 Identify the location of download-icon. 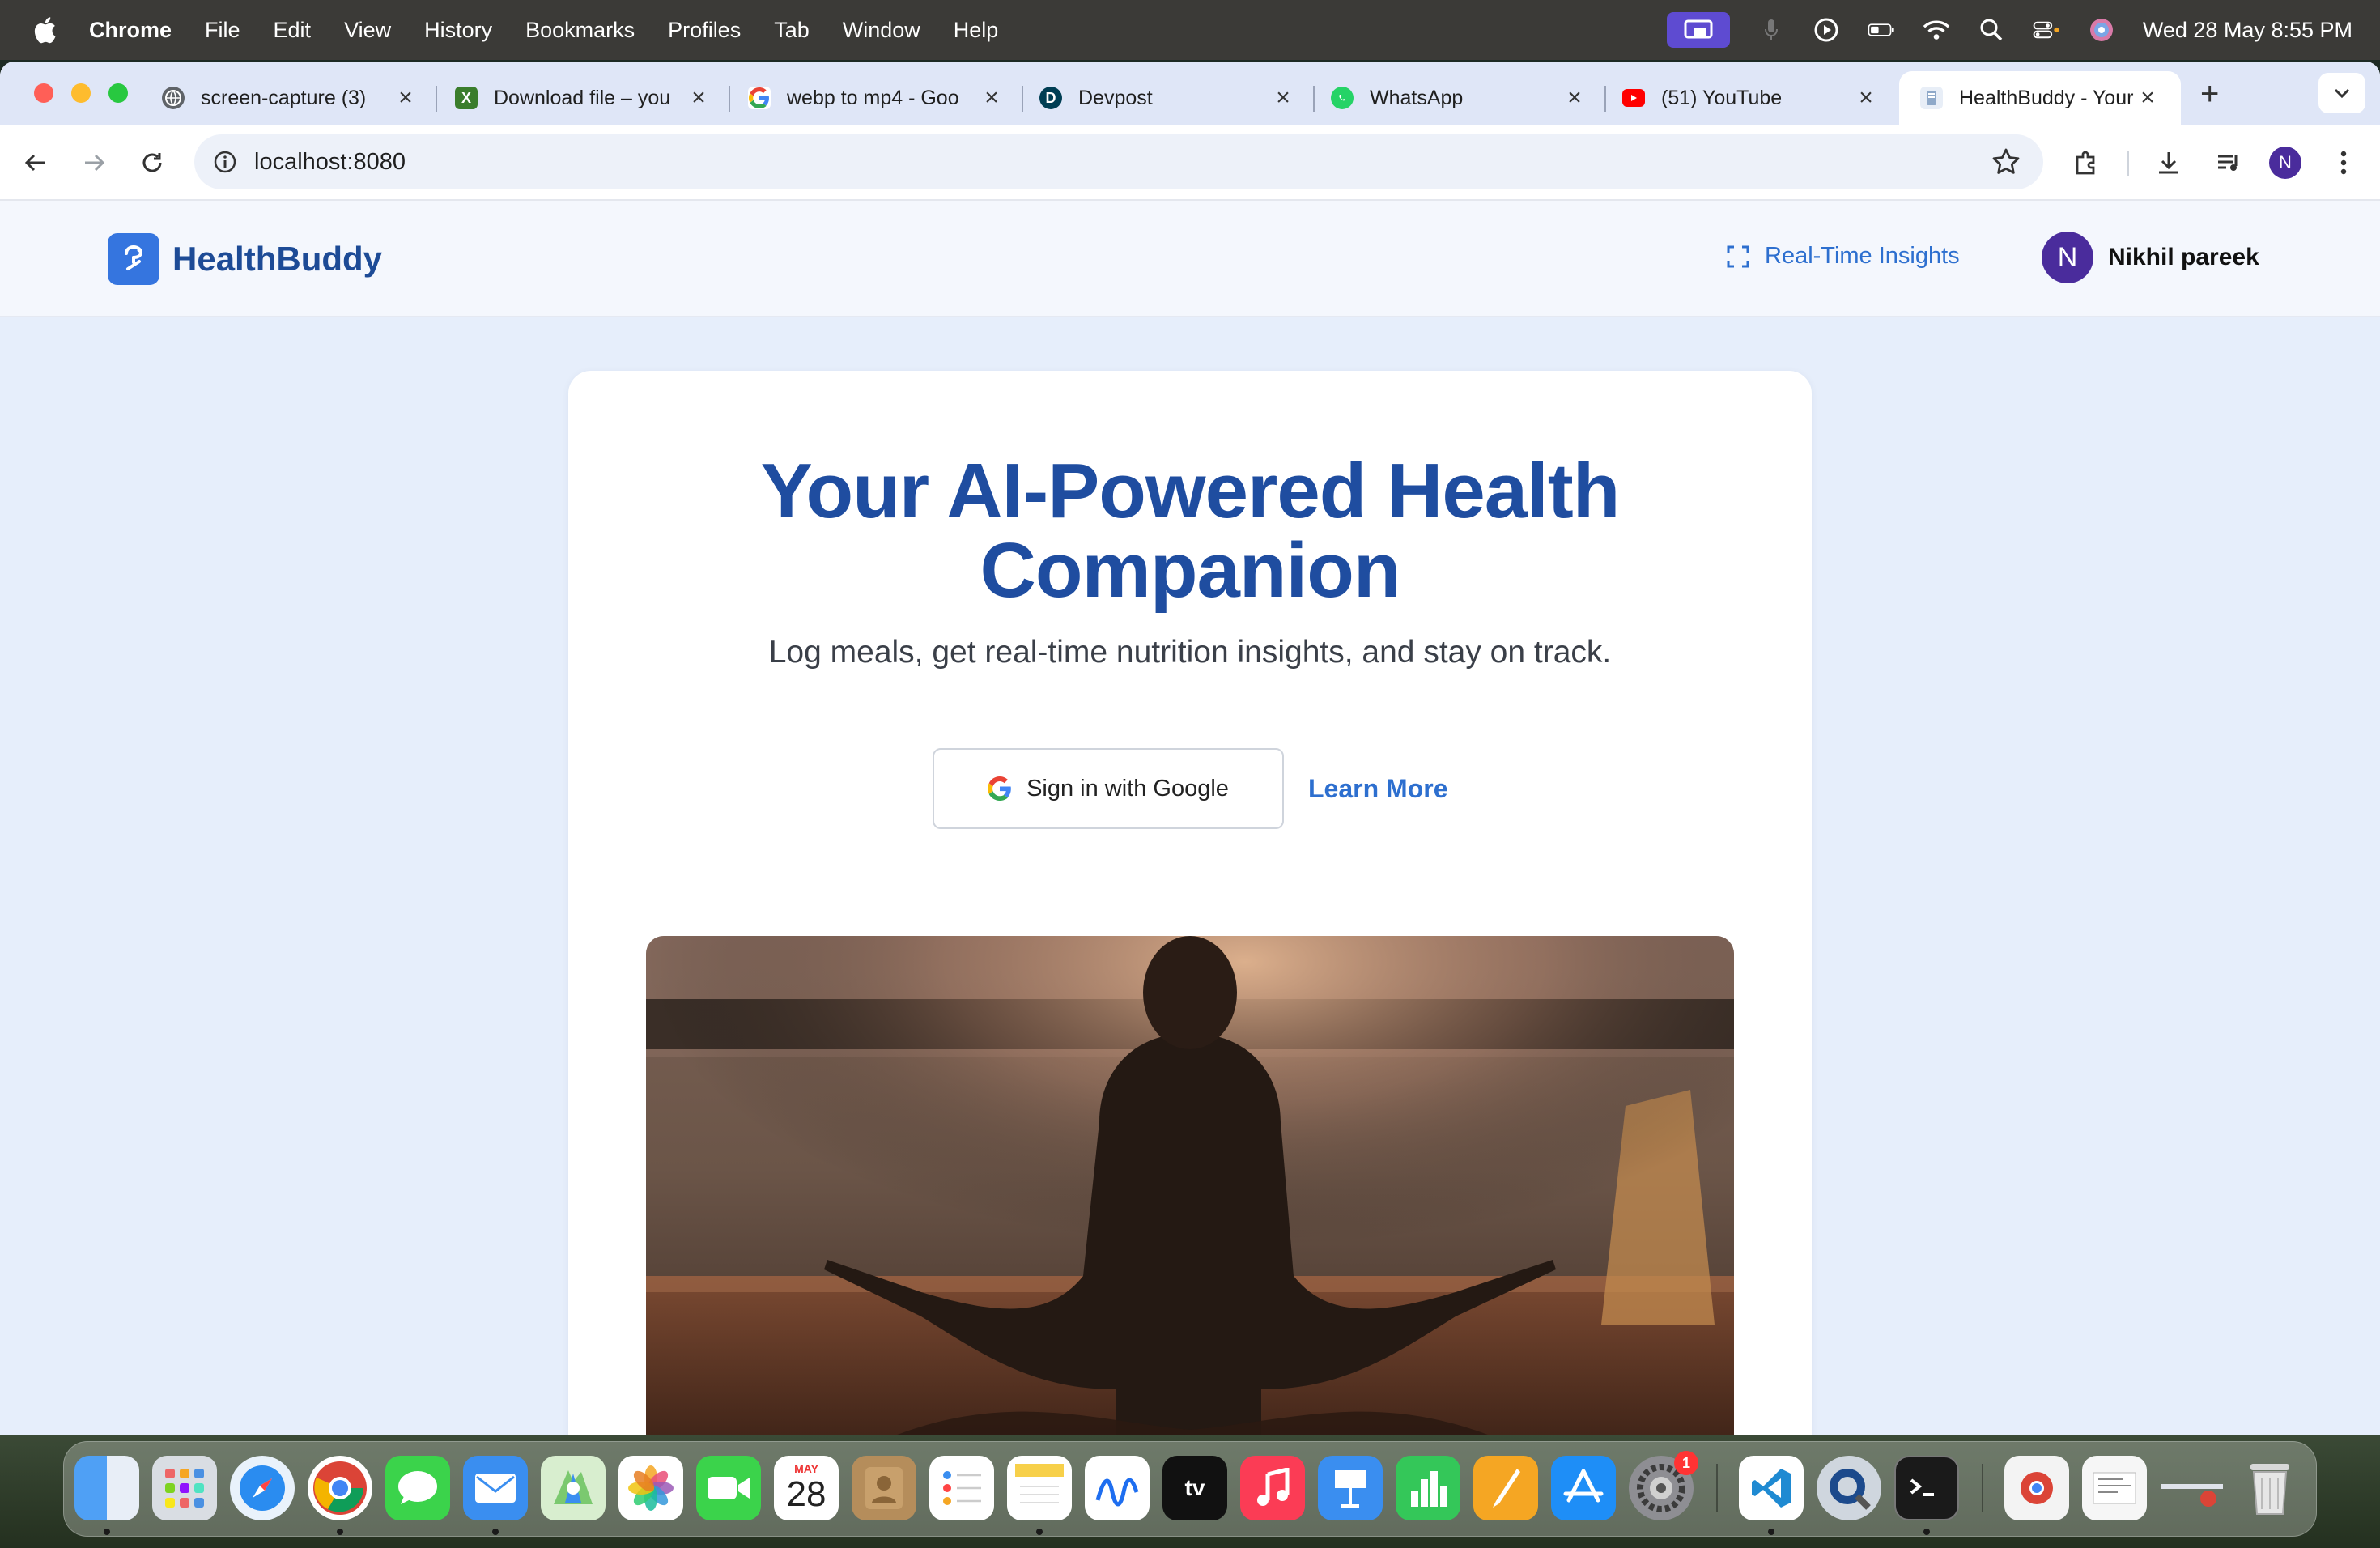
(2168, 163).